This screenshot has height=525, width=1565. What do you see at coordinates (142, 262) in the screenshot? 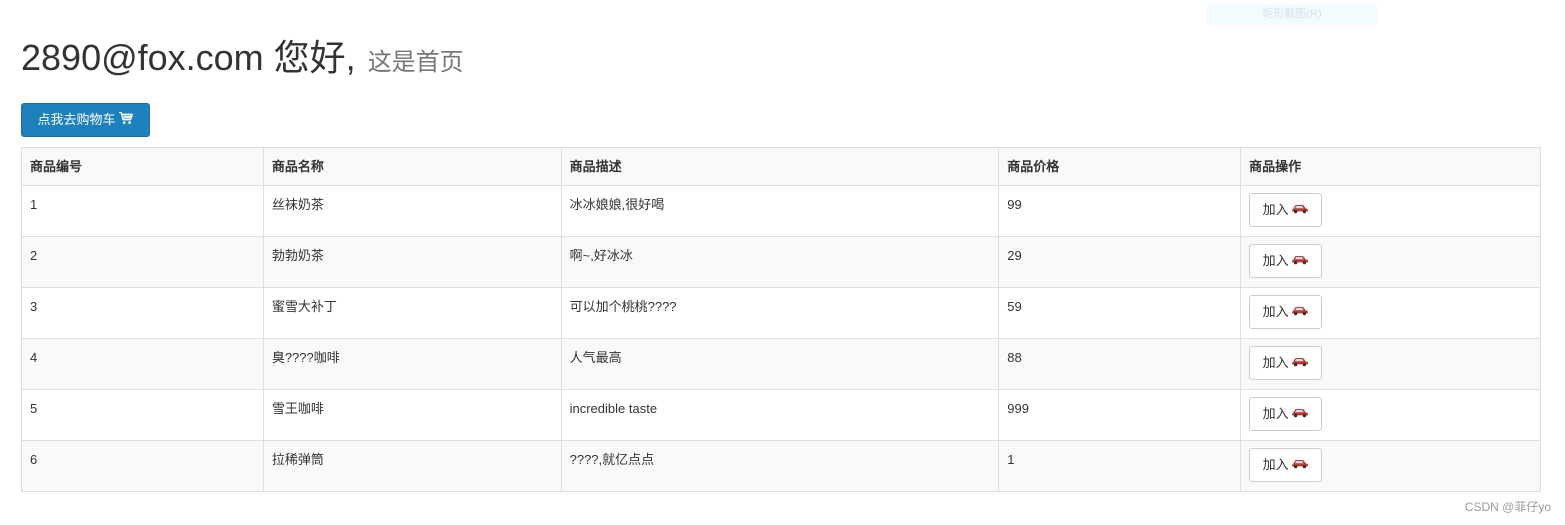
I see `cell-id: 2` at bounding box center [142, 262].